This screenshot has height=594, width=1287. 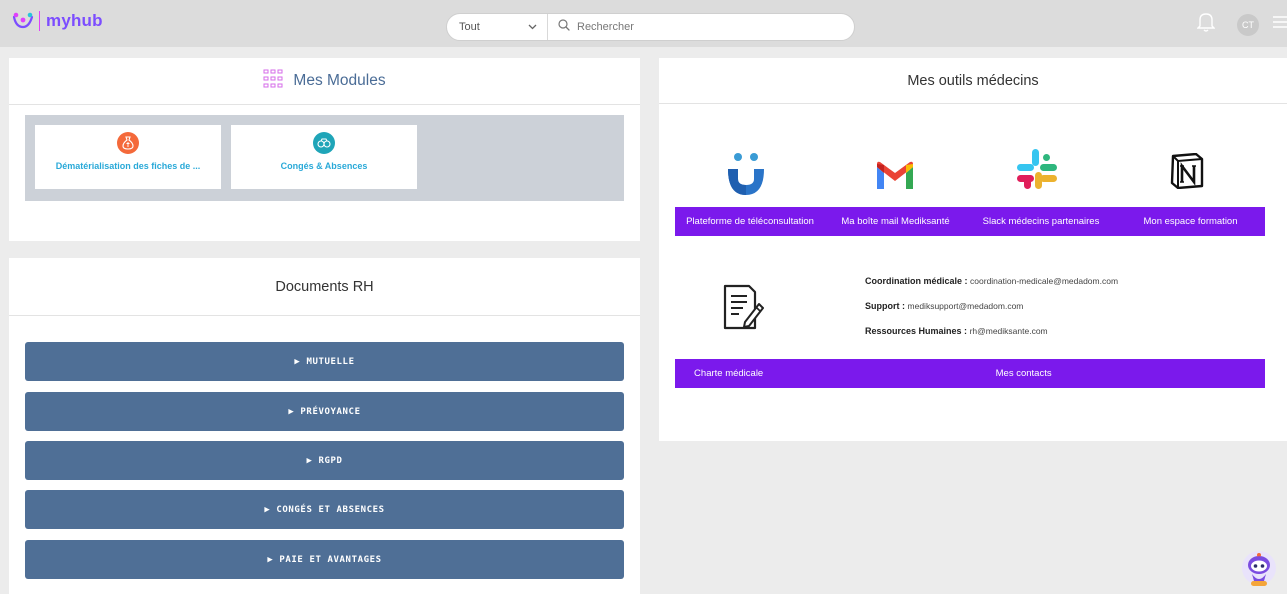 I want to click on tool-link-slack: Slack médecins partenaires, so click(x=1041, y=221).